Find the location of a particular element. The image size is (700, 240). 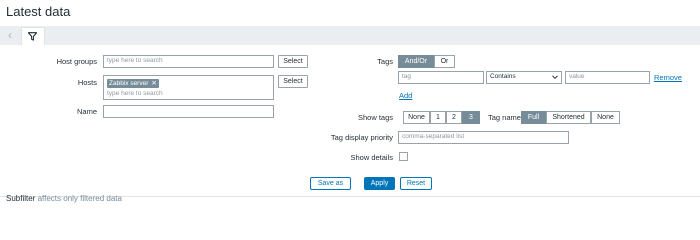

tag-name-label: Tag name is located at coordinates (504, 117).